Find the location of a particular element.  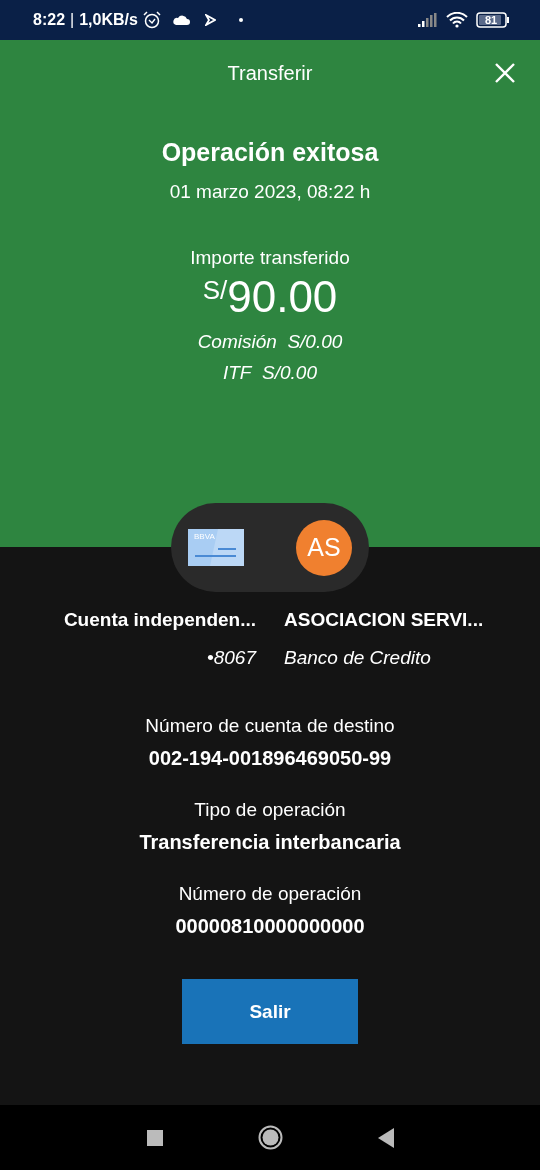

detail-value: Transferencia interbancaria is located at coordinates (270, 842).